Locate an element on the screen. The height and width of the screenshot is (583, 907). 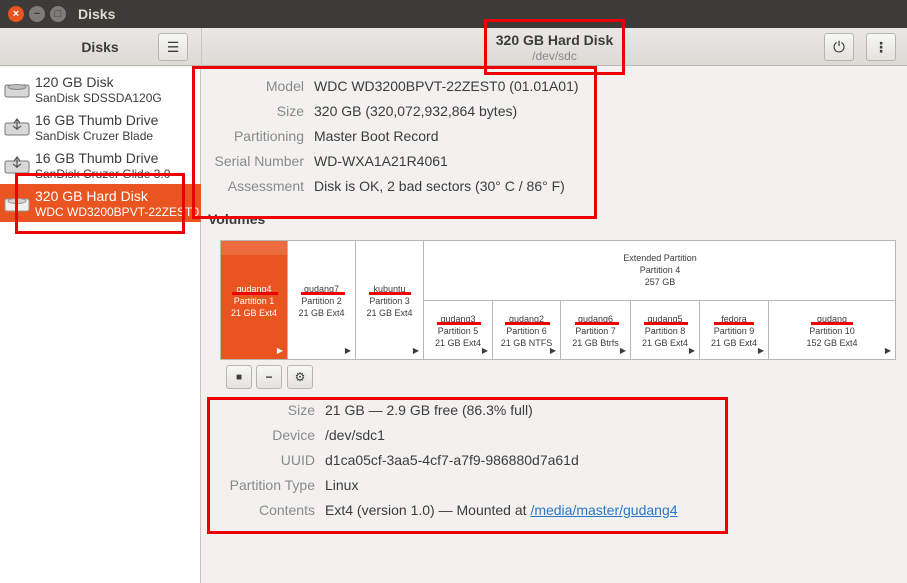
size-value: 320 GB (320,072,932,864 bytes) is located at coordinates (416, 111).